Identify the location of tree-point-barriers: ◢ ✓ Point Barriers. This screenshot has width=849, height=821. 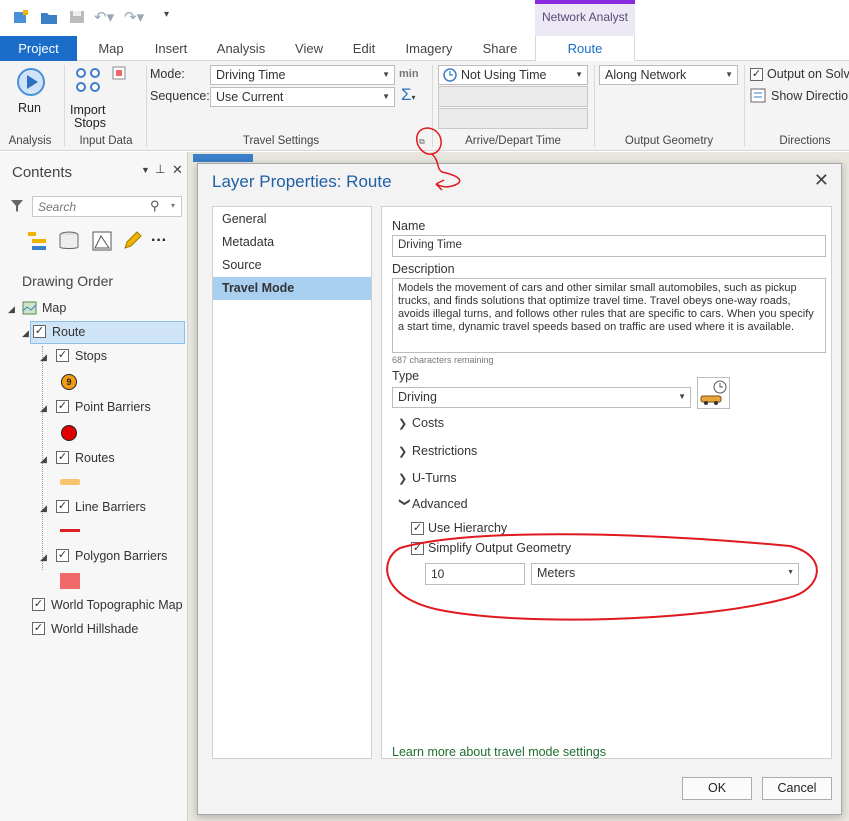
(112, 407).